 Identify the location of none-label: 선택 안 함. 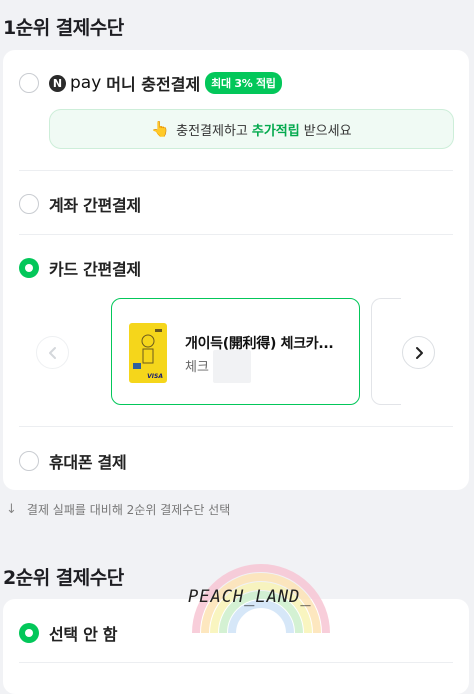
(83, 634).